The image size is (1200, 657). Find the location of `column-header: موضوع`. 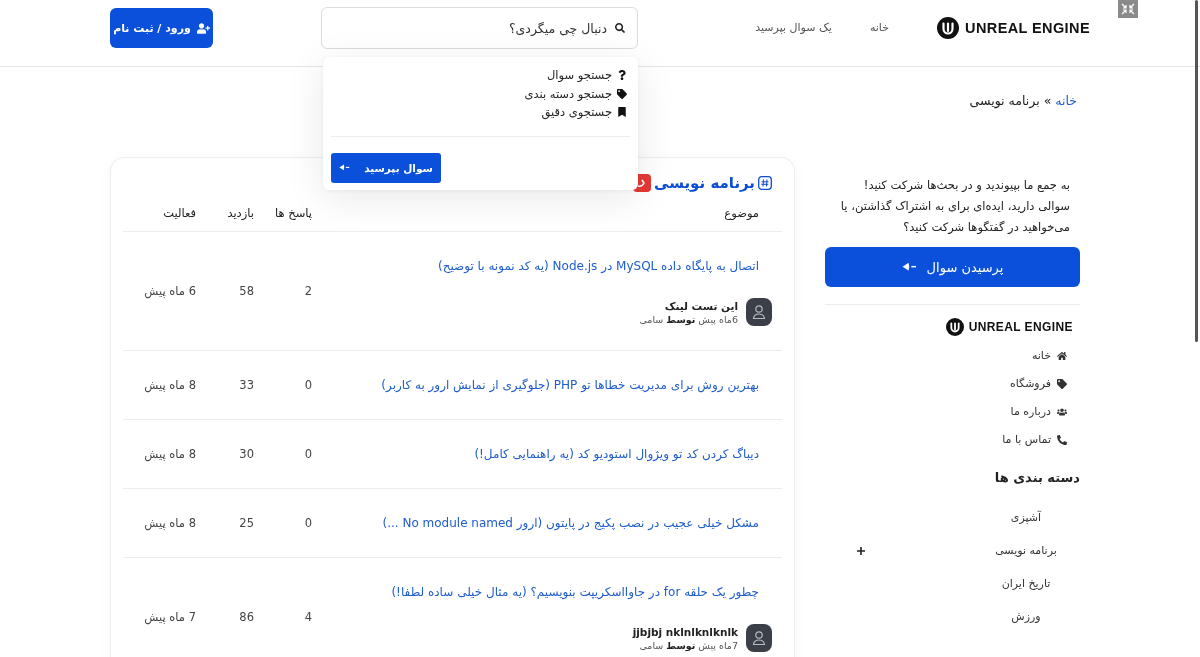

column-header: موضوع is located at coordinates (741, 213).